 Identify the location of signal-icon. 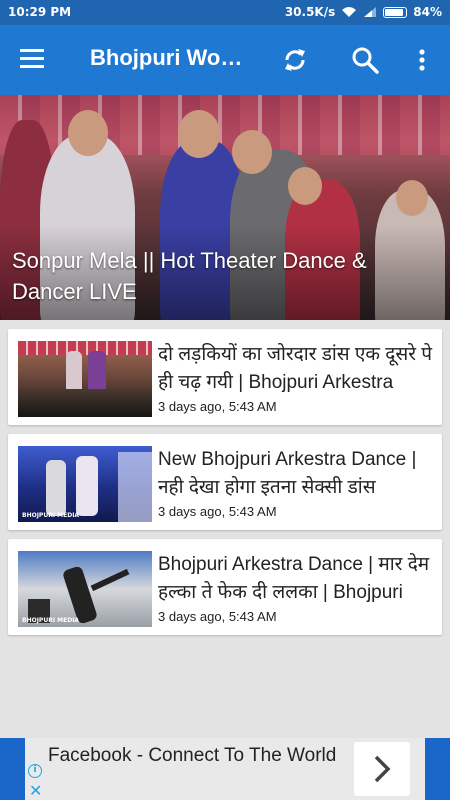
(370, 12).